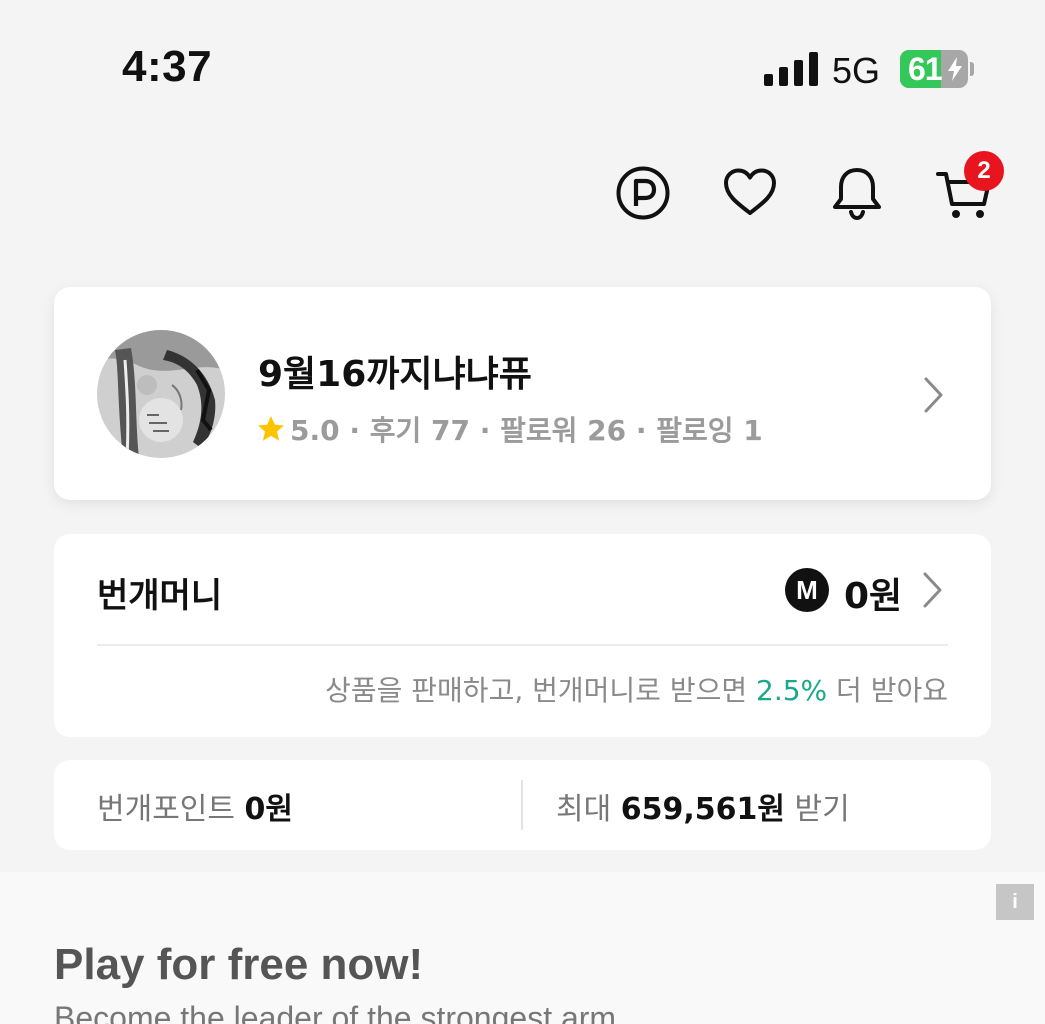 This screenshot has height=1024, width=1045. I want to click on point-icon, so click(643, 193).